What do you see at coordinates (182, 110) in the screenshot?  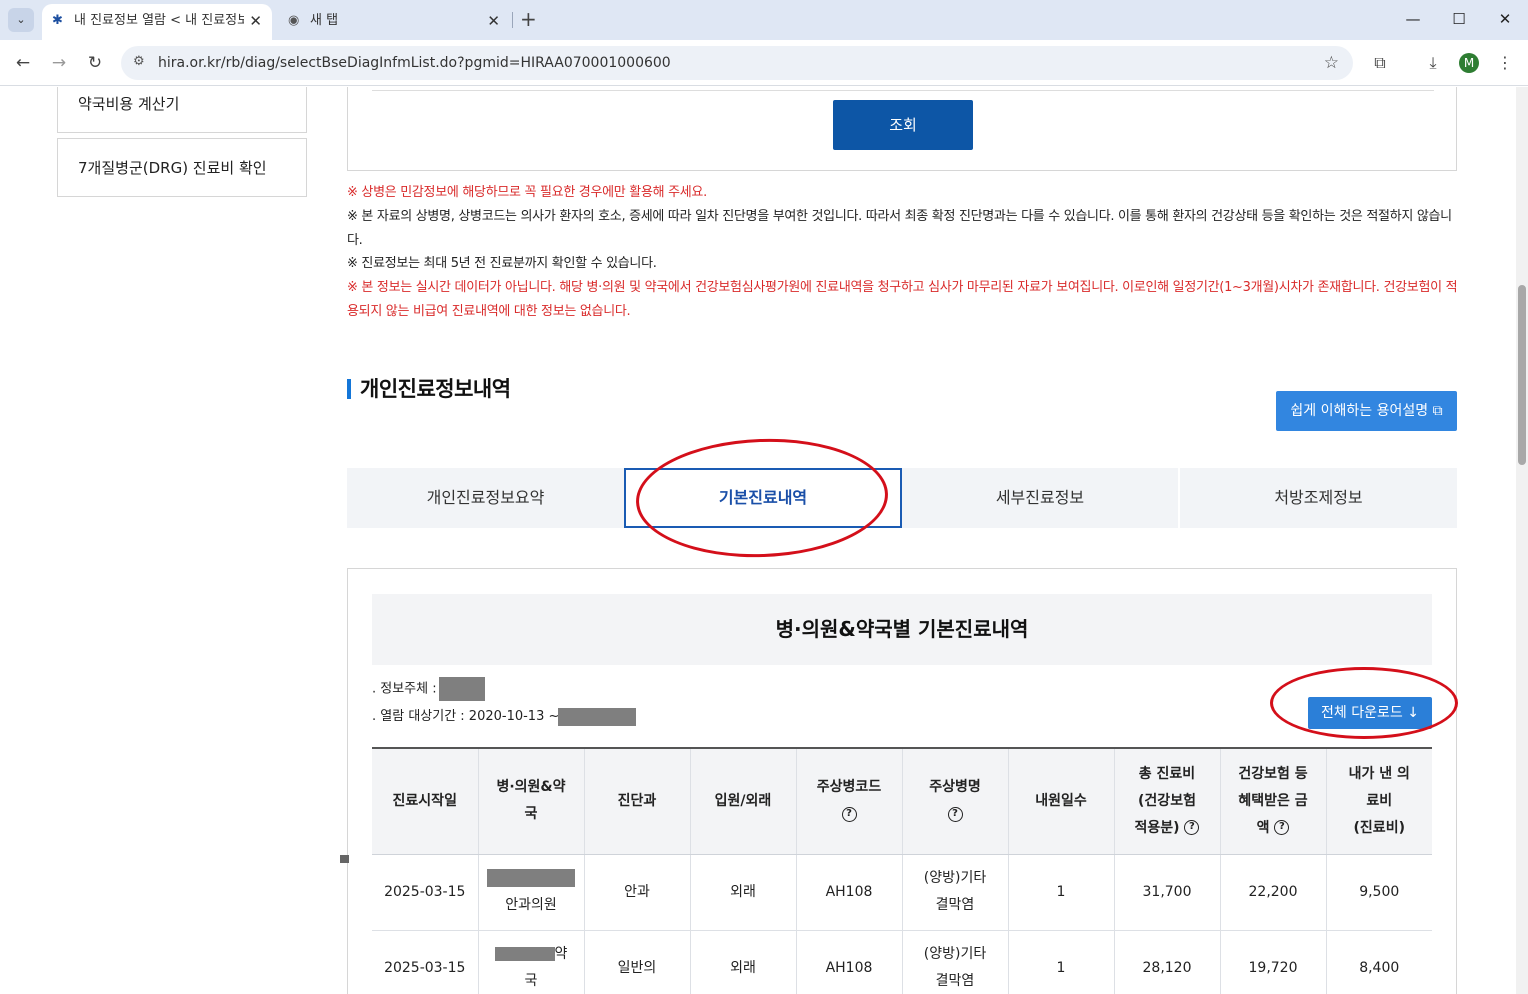 I see `sidebar-item-pharmacy-calculator: 약국비용 계산기` at bounding box center [182, 110].